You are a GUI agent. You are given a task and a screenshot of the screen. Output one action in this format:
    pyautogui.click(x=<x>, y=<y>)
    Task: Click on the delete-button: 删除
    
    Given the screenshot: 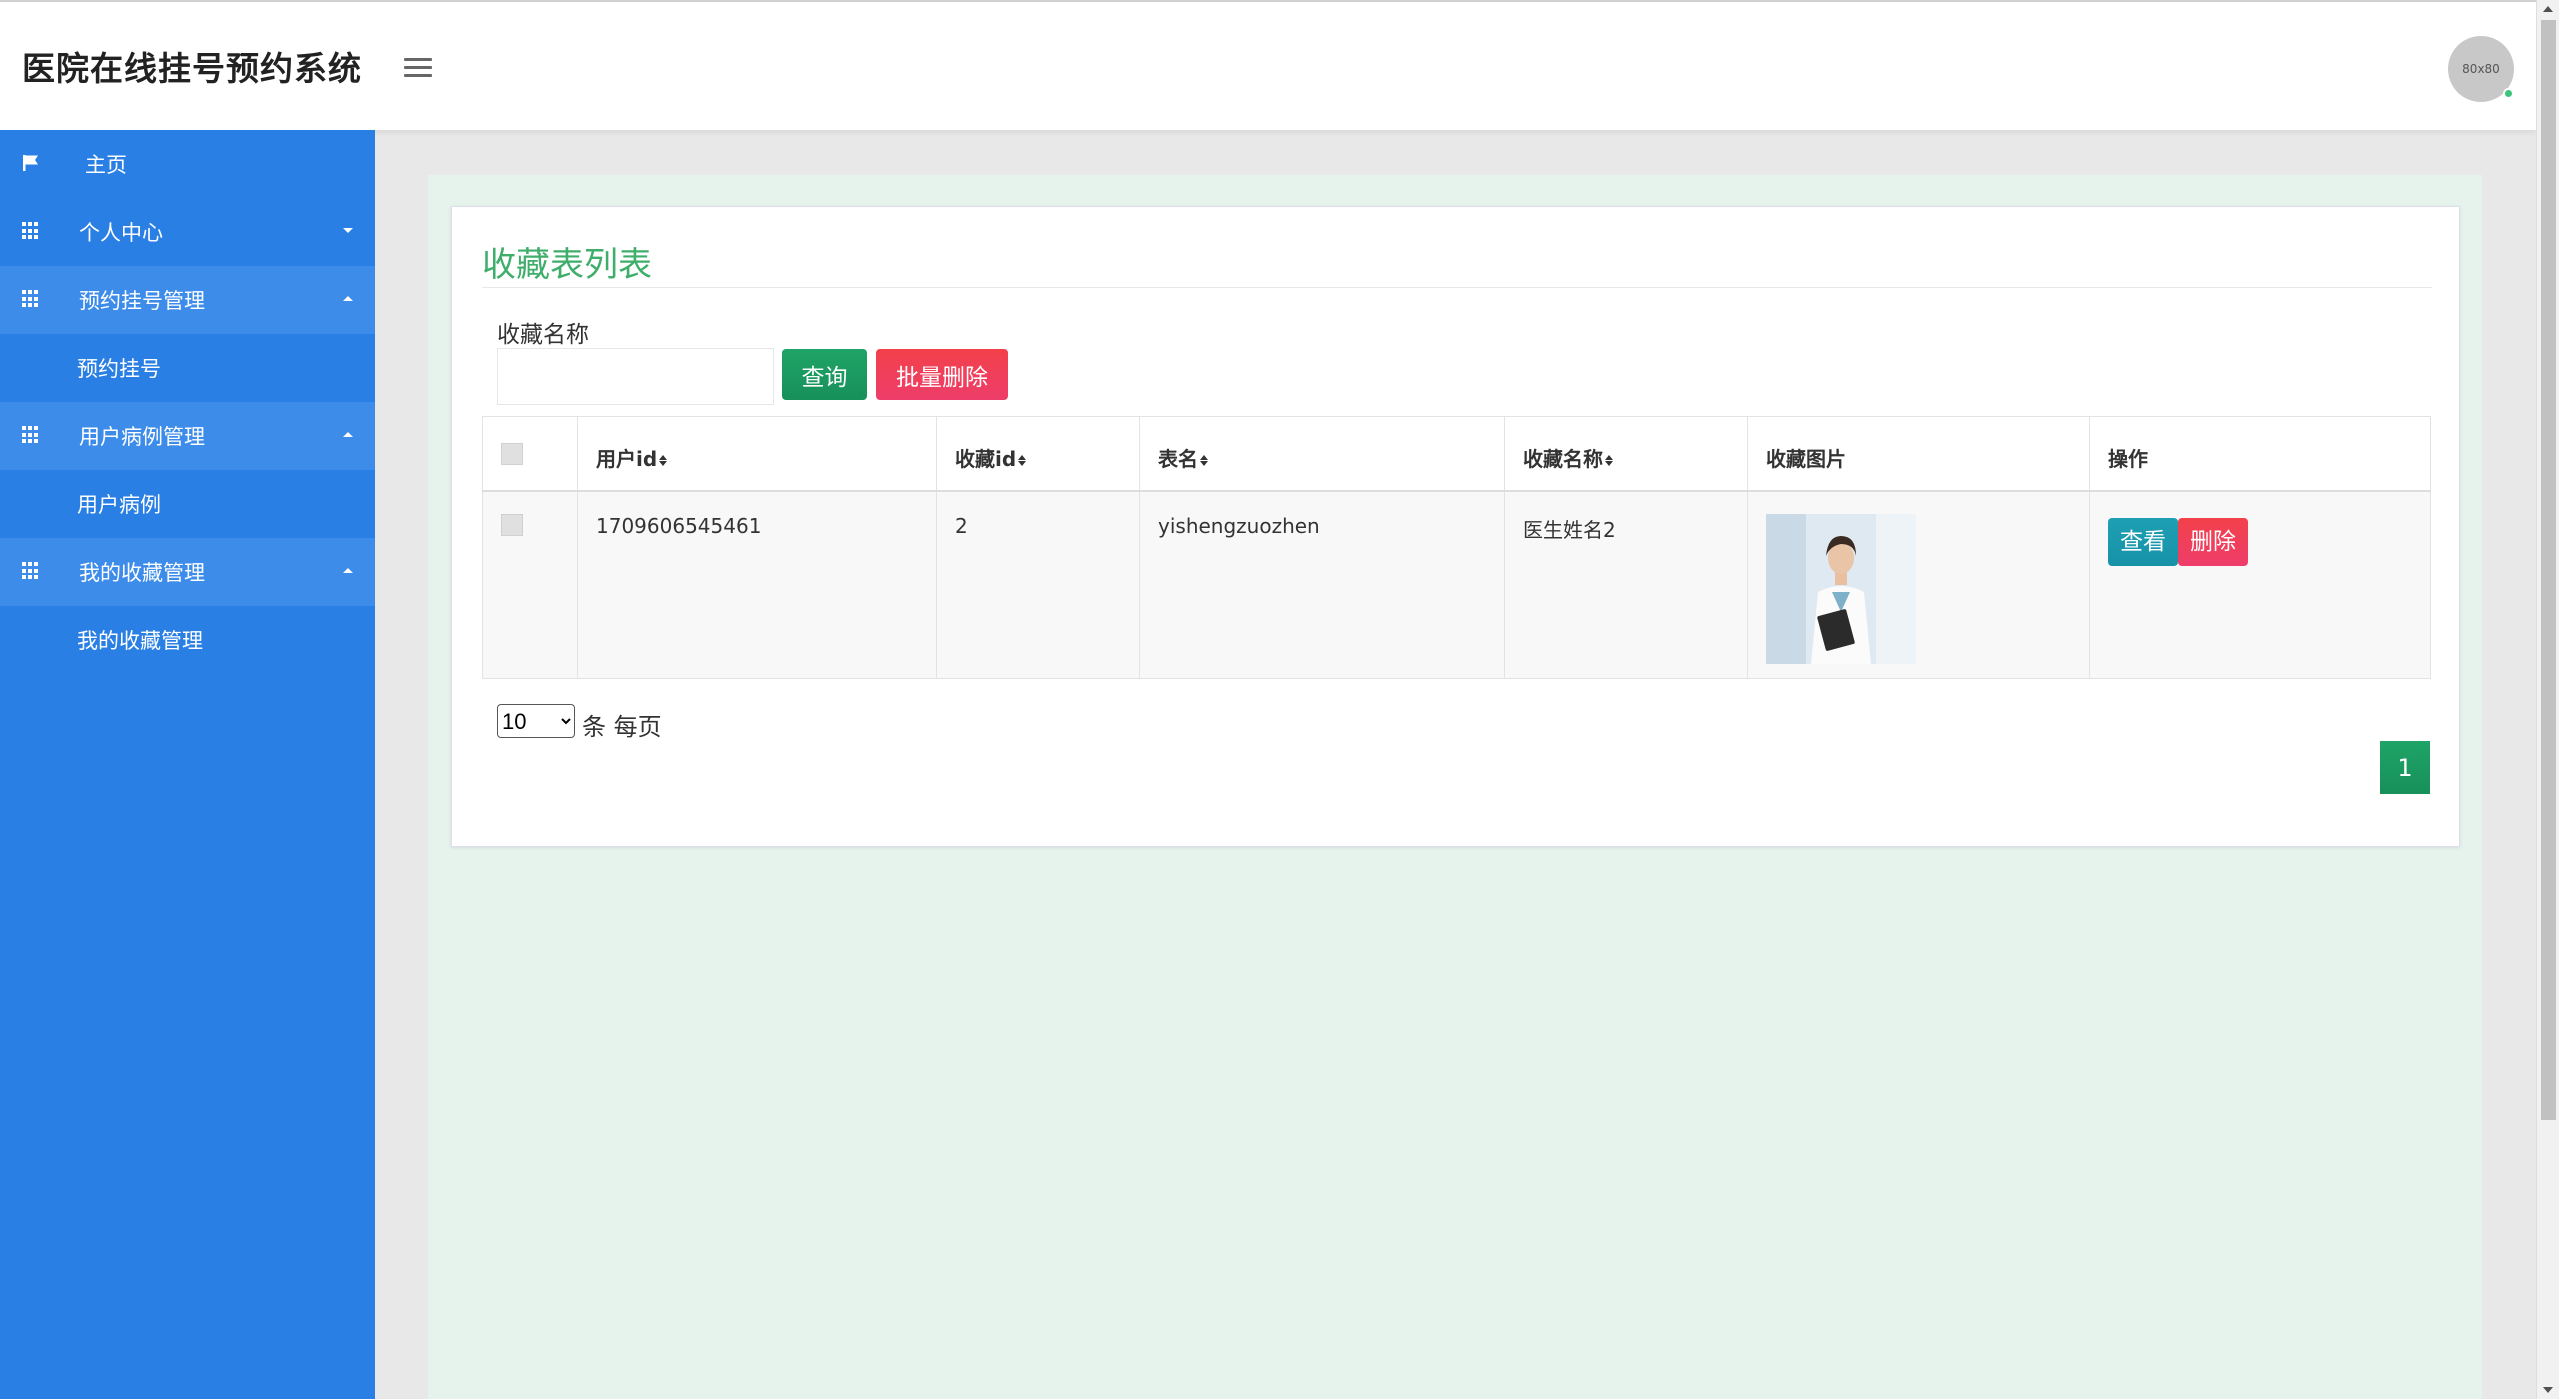 What is the action you would take?
    pyautogui.click(x=2213, y=541)
    